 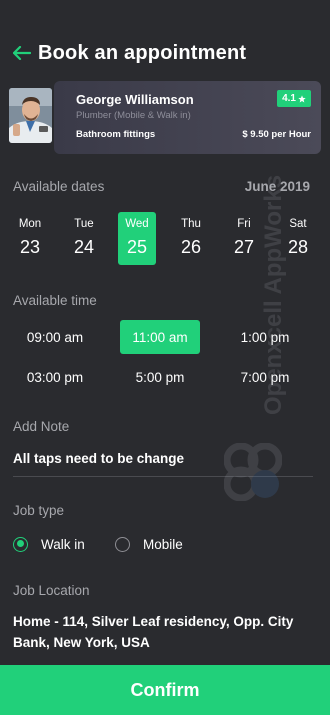 I want to click on radio-checked-icon, so click(x=20, y=544).